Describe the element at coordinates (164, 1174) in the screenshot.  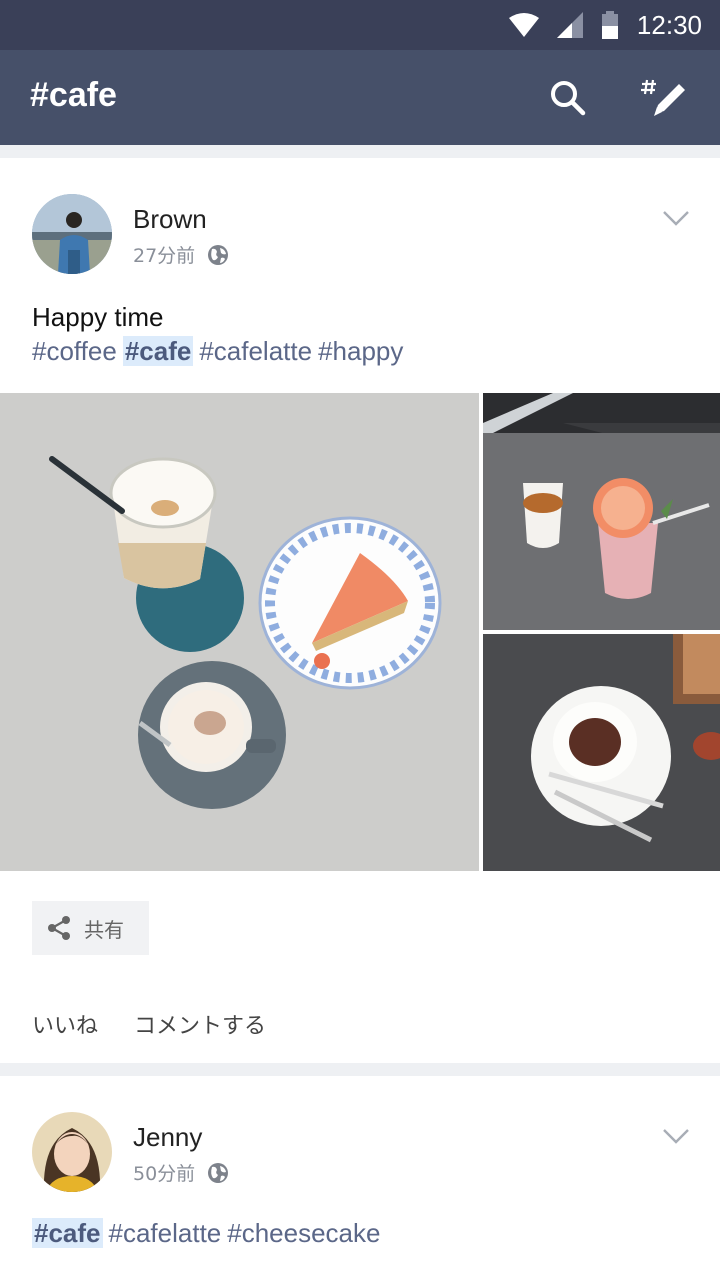
I see `post-time: 50分前` at that location.